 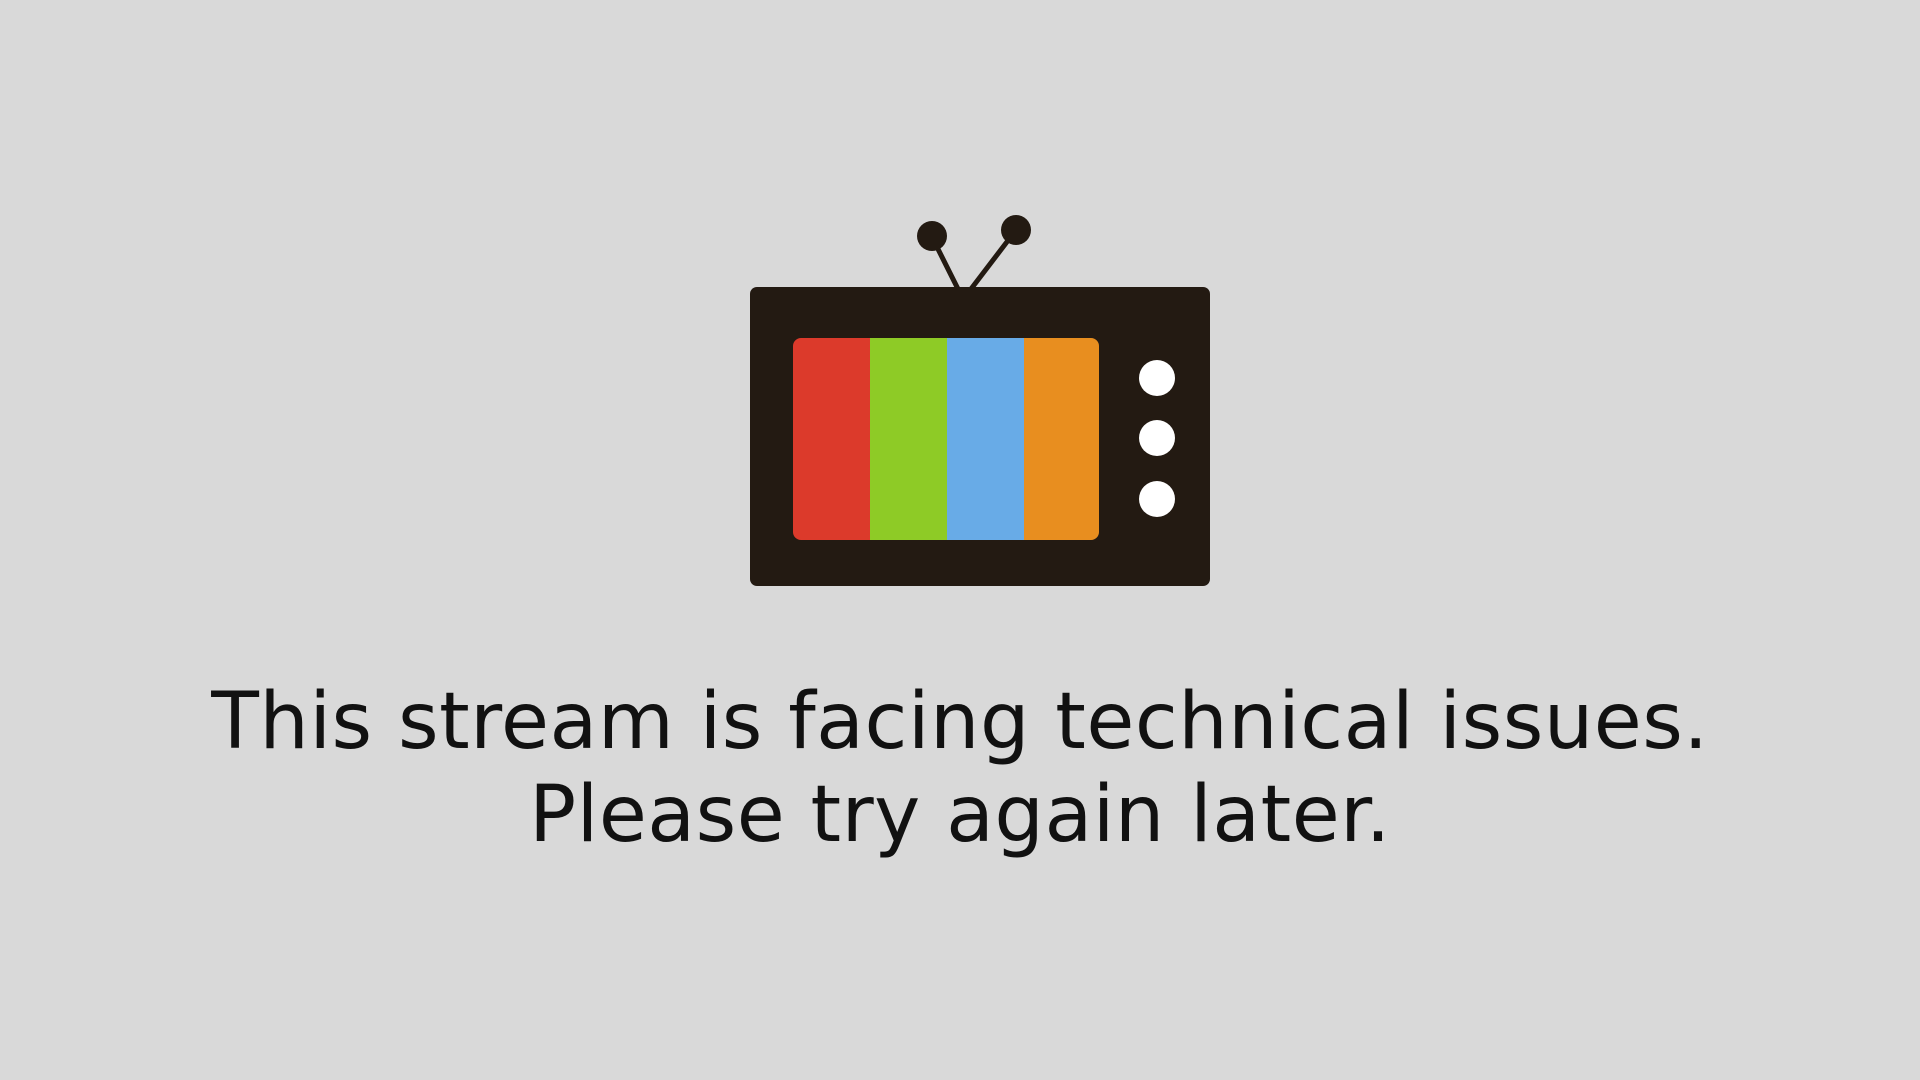 What do you see at coordinates (1016, 230) in the screenshot?
I see `tv-antenna-right-tip` at bounding box center [1016, 230].